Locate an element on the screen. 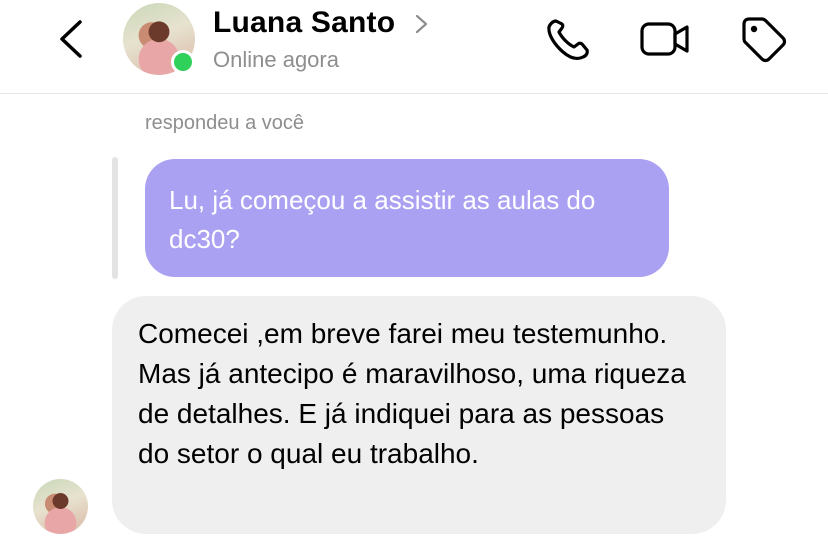 This screenshot has width=828, height=549. online-status-text: Online agora is located at coordinates (276, 59).